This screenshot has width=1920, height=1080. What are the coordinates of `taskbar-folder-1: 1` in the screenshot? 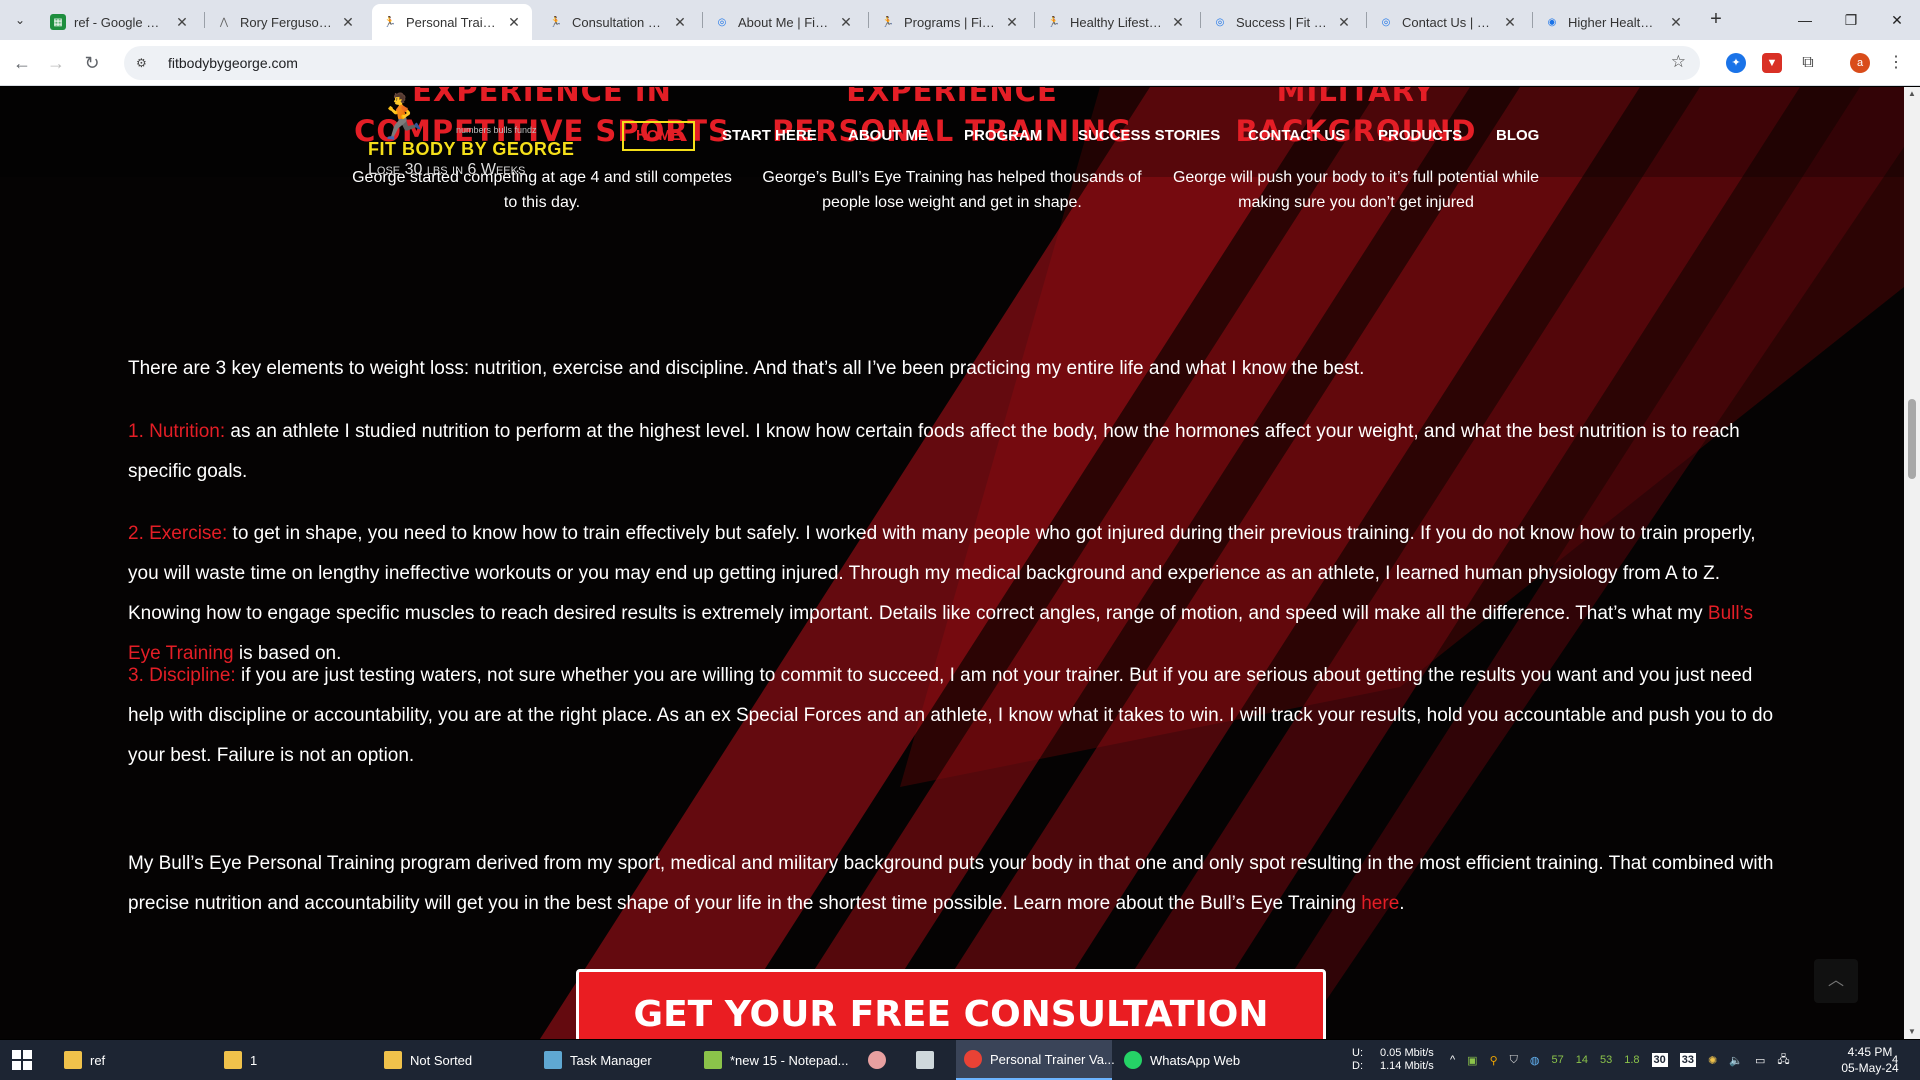 It's located at (281, 1060).